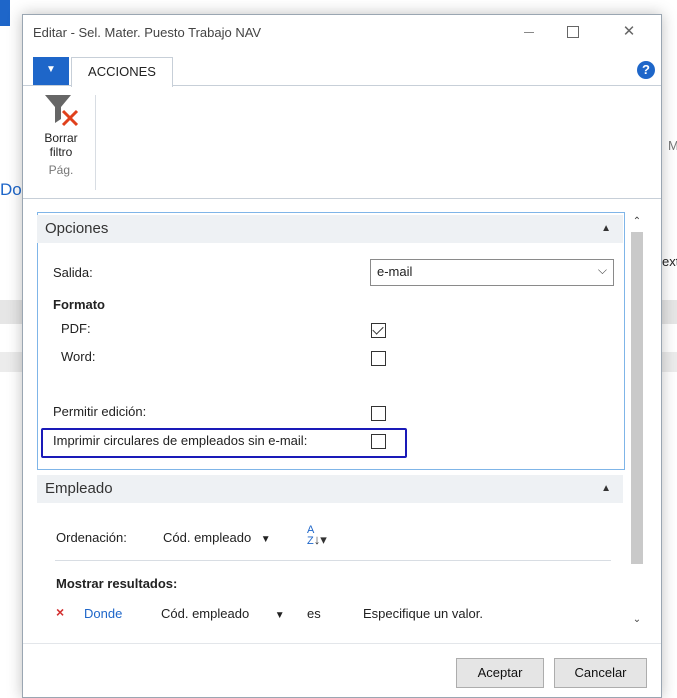  Describe the element at coordinates (78, 356) in the screenshot. I see `word-label: Word:` at that location.